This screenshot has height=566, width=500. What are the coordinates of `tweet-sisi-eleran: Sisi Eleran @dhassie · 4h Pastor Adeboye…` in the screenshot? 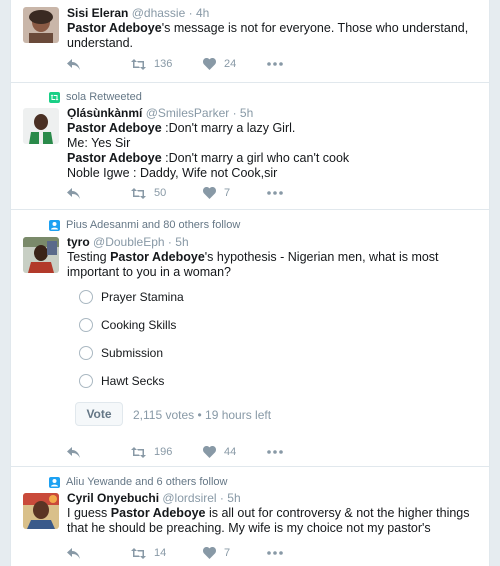 It's located at (250, 41).